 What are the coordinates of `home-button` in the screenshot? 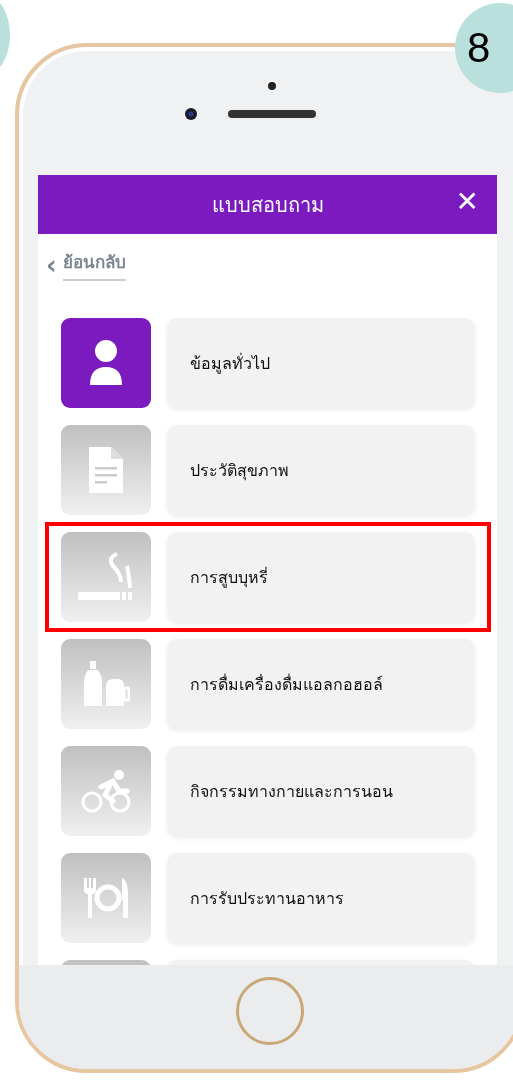 It's located at (270, 1011).